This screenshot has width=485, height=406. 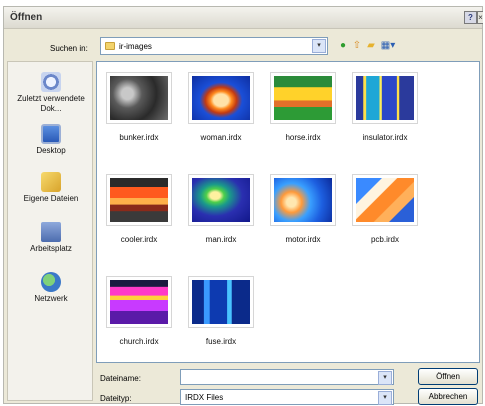 What do you see at coordinates (51, 298) in the screenshot?
I see `places-item-label: Netzwerk` at bounding box center [51, 298].